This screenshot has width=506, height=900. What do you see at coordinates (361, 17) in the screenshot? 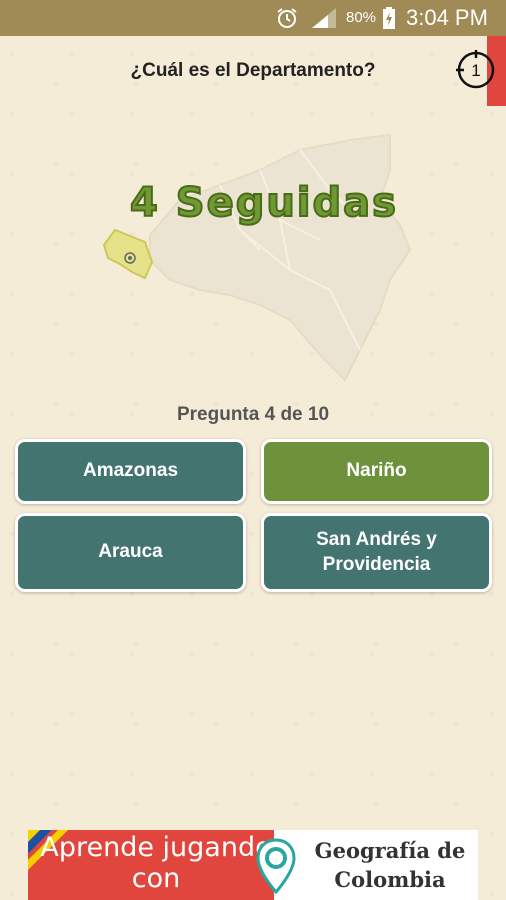
I see `battery-percent: 80%` at bounding box center [361, 17].